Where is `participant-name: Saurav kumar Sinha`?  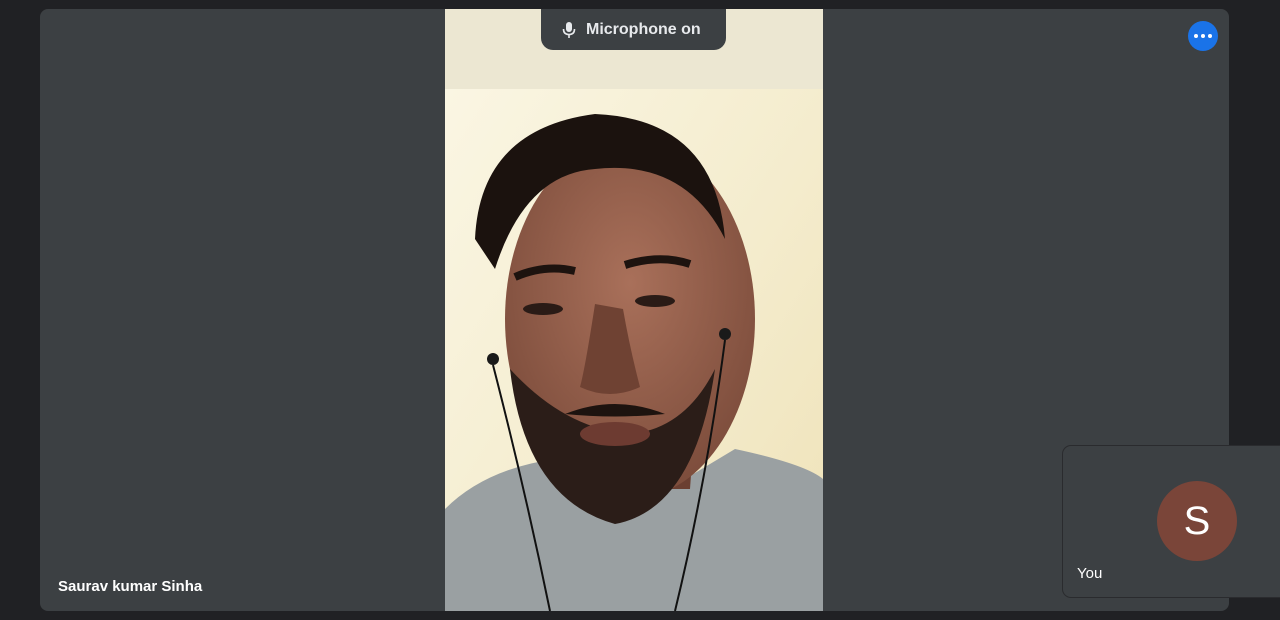
participant-name: Saurav kumar Sinha is located at coordinates (130, 586).